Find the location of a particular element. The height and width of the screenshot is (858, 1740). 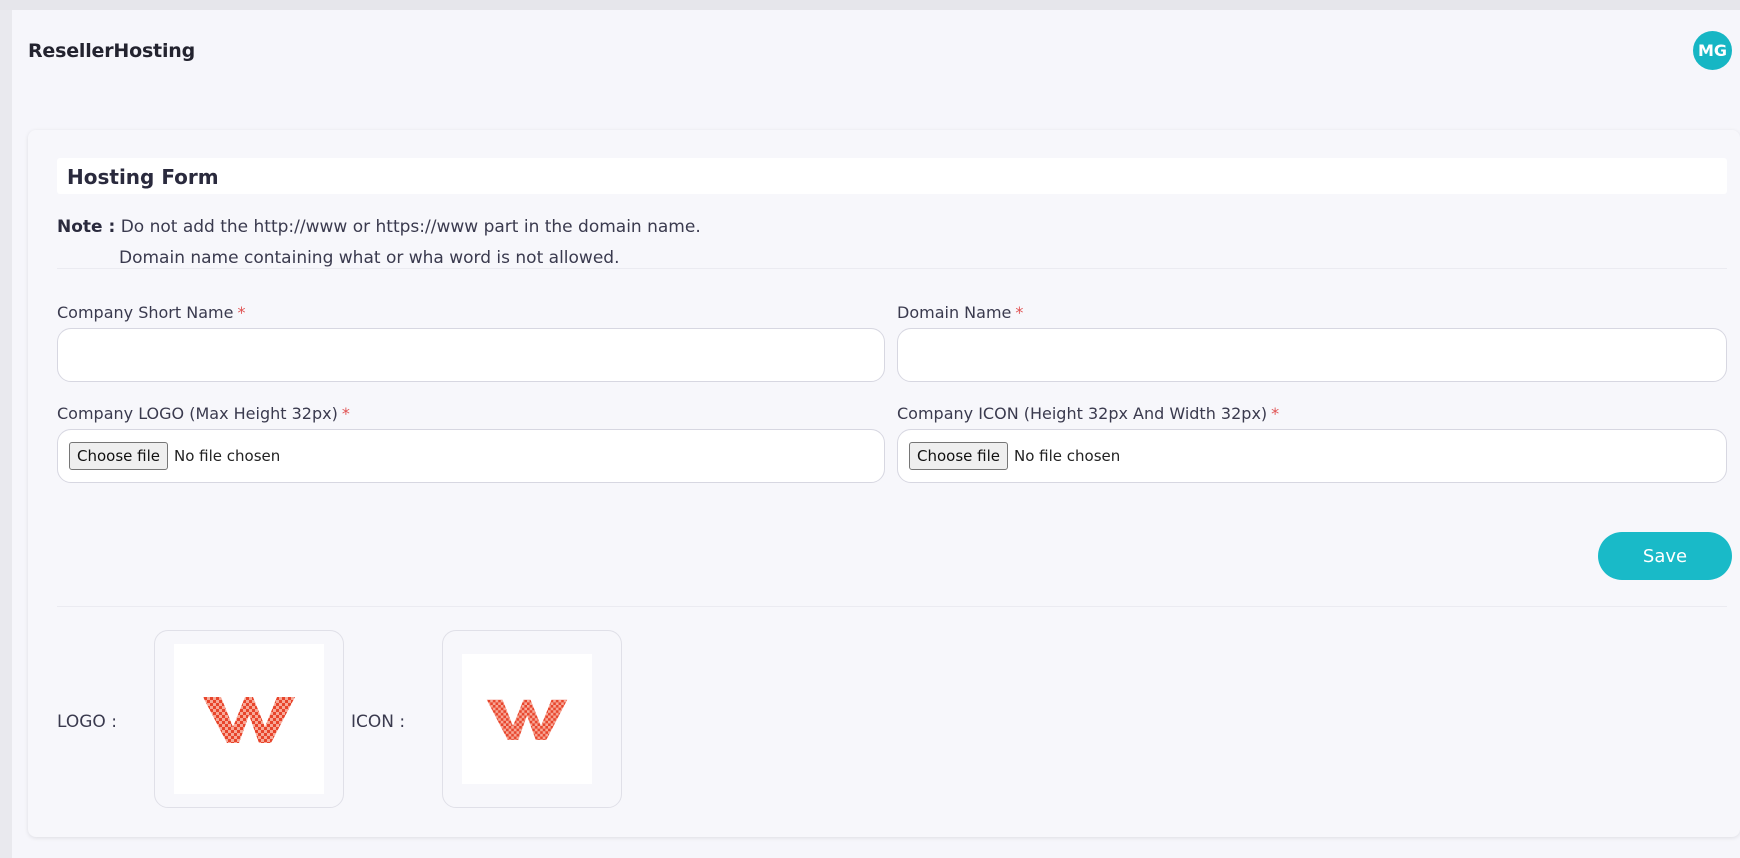

save-button: Save is located at coordinates (1665, 556).